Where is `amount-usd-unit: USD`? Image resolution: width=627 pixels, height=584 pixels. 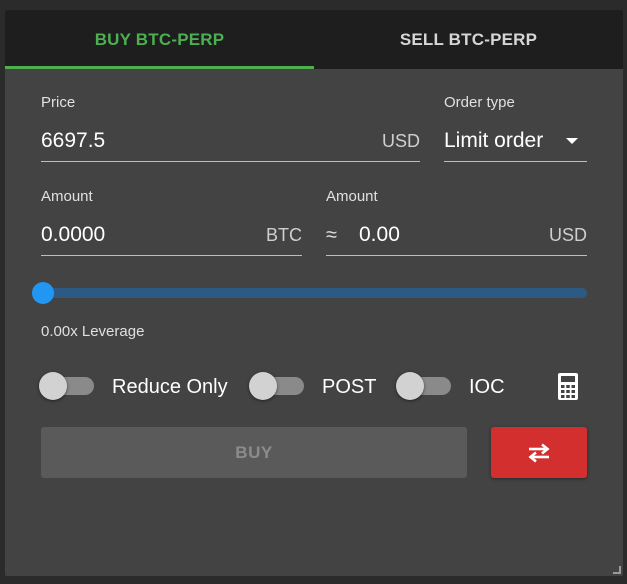 amount-usd-unit: USD is located at coordinates (567, 235).